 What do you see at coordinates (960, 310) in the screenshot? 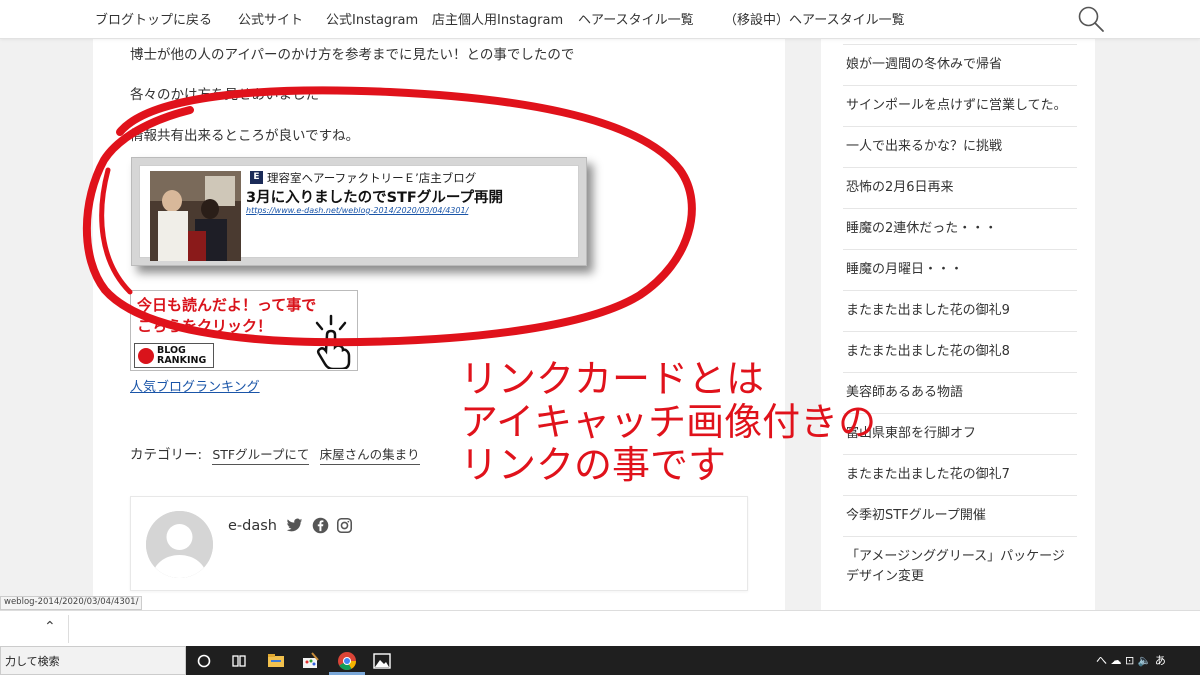
I see `sidebar-post-link: またまた出ました花の御礼9` at bounding box center [960, 310].